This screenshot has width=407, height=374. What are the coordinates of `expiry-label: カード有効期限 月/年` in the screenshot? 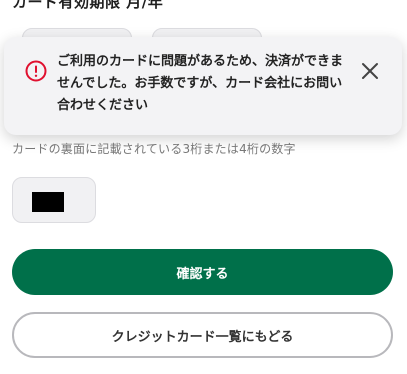 It's located at (88, 5).